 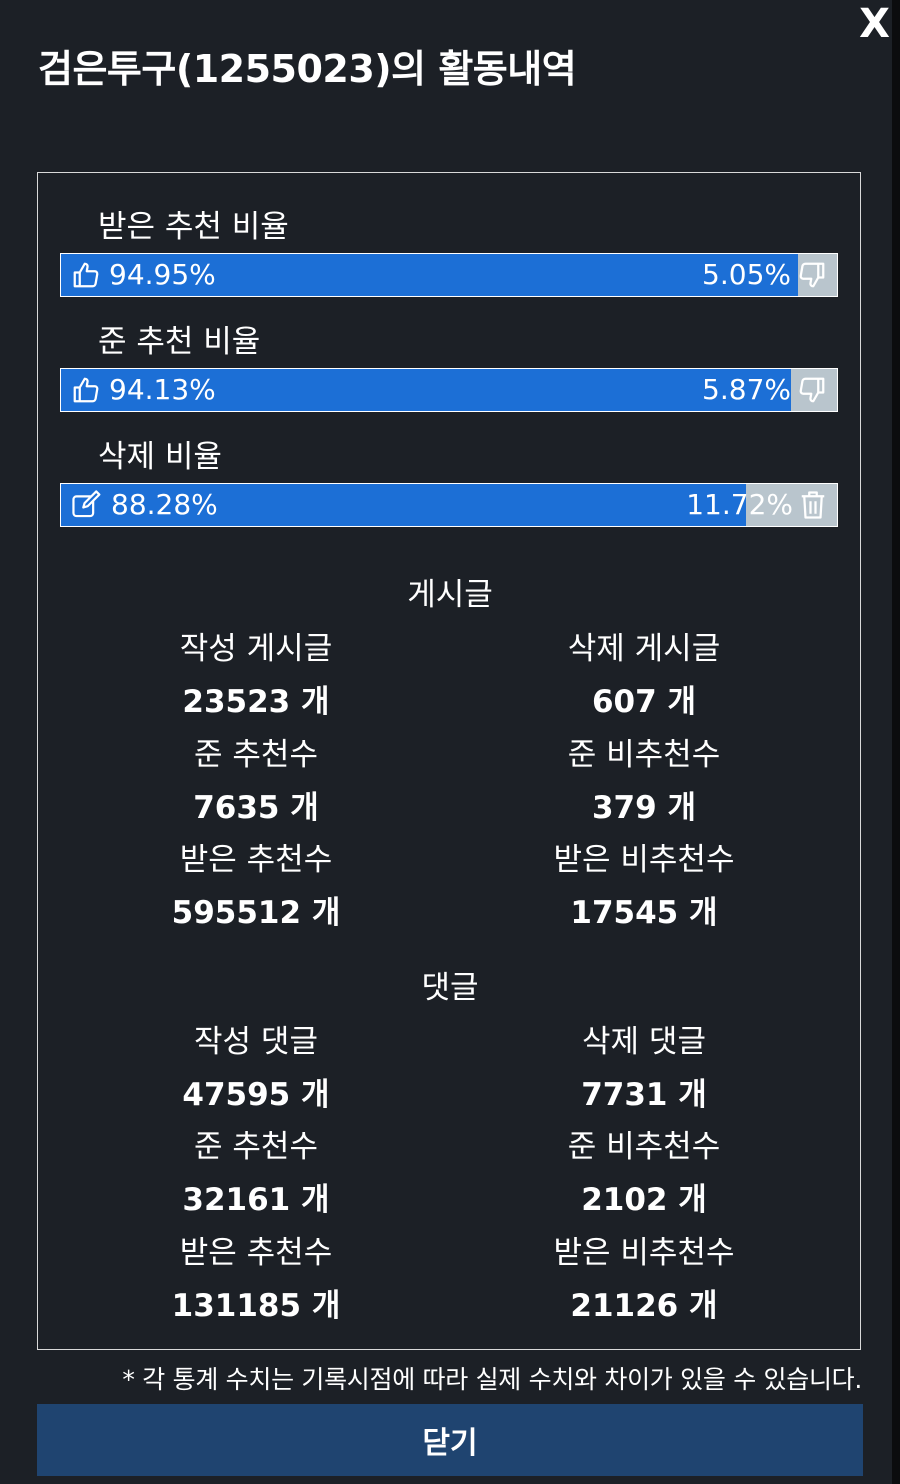 I want to click on ratio-right-value: 5.87%, so click(x=746, y=389).